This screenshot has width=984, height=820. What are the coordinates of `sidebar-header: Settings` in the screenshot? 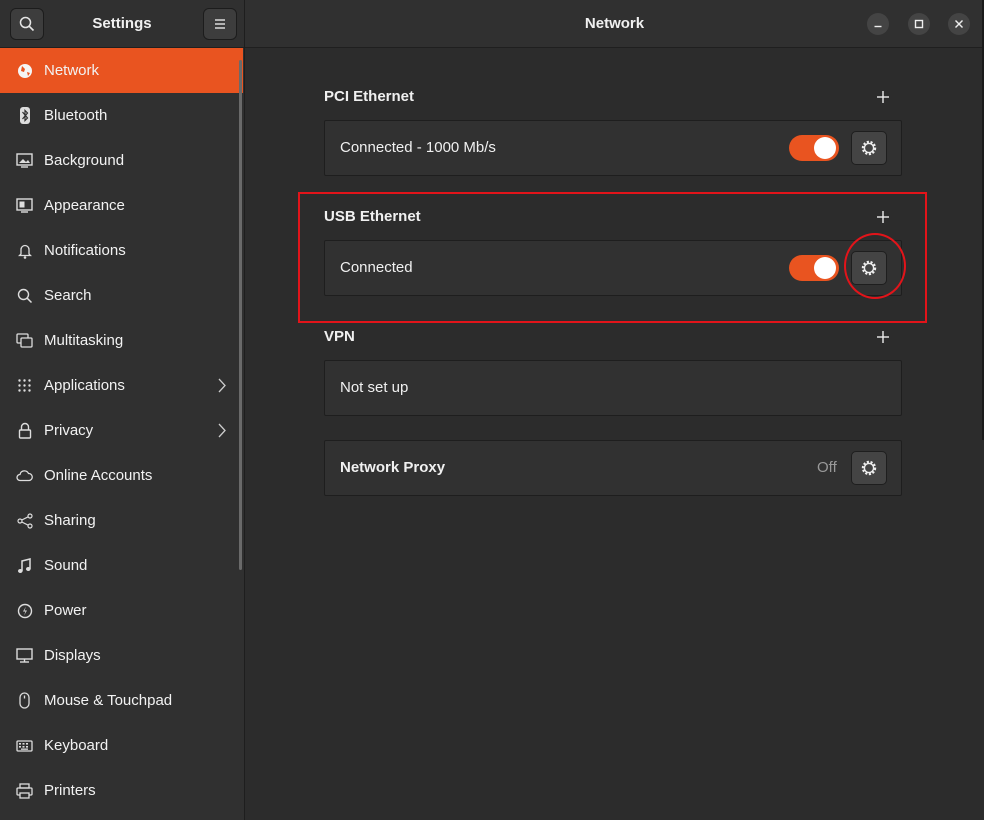 It's located at (122, 24).